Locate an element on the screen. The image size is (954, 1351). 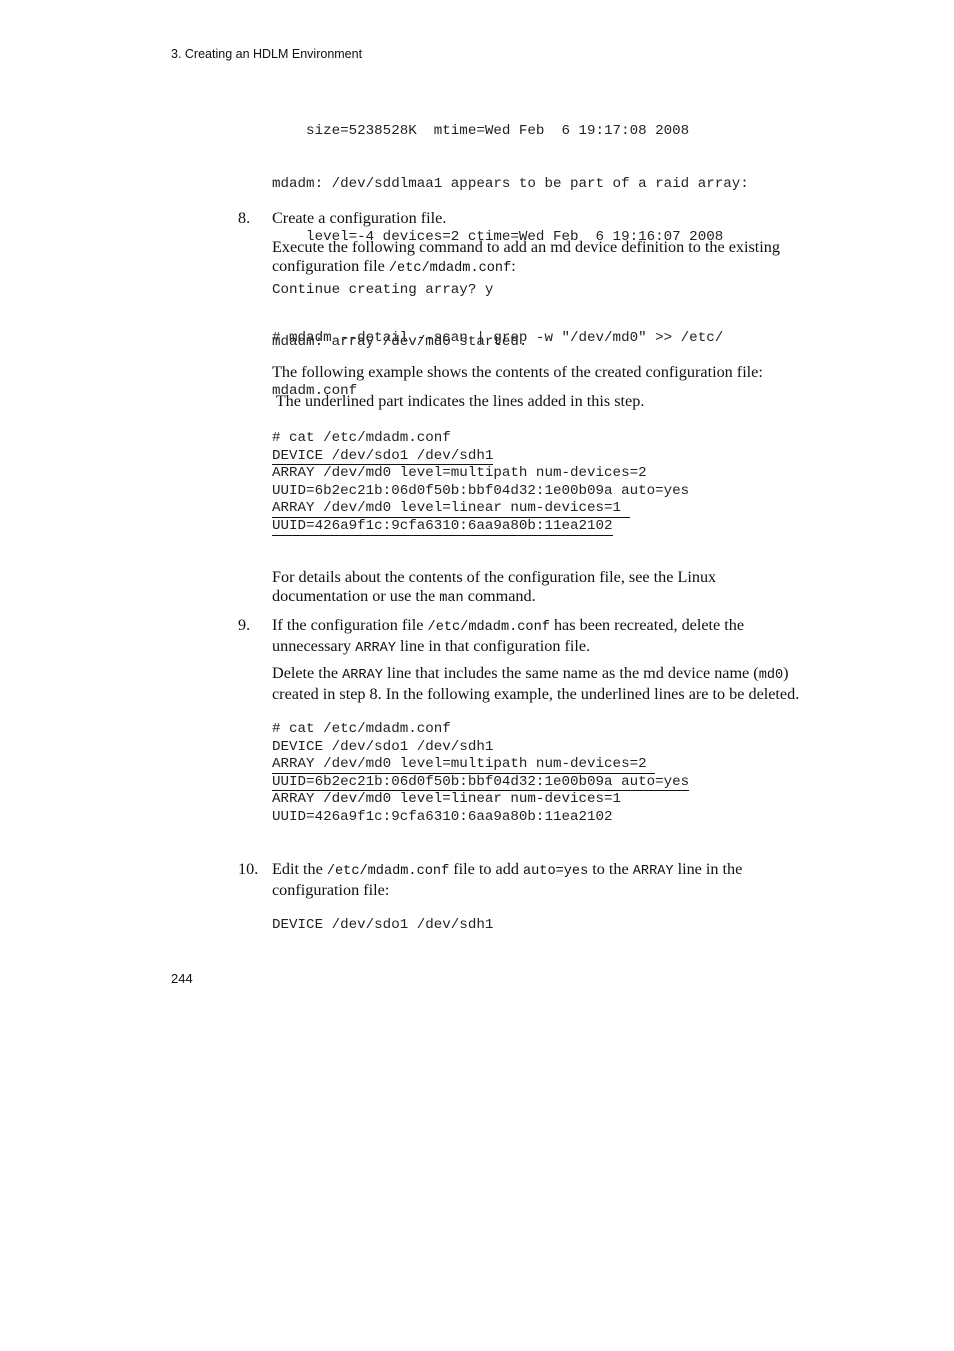
code-text: UUID=426a9f1c:9cfa6310:6aa9a80b:11ea2102 is located at coordinates (442, 816).